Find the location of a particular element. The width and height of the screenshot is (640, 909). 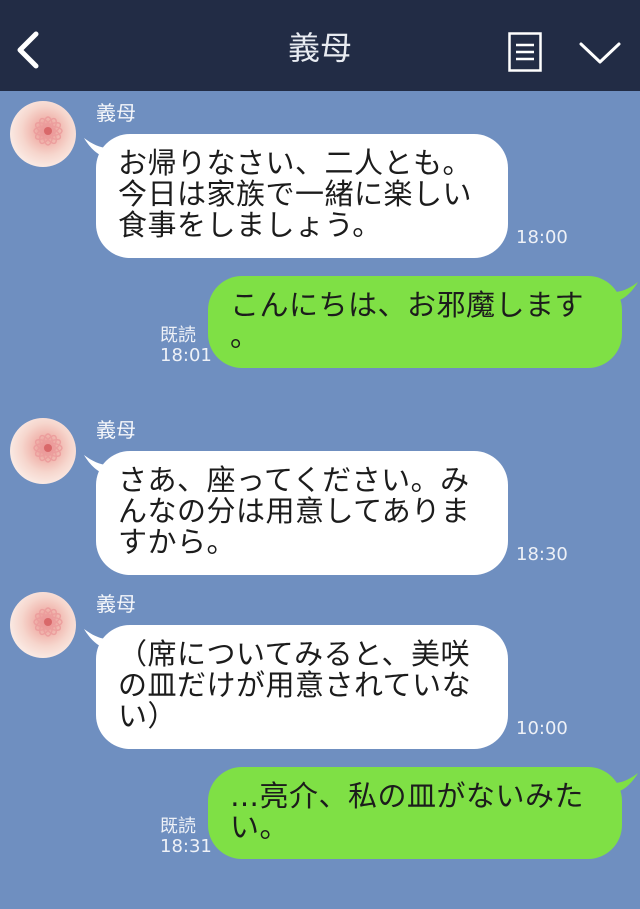

message-time: 18:00 is located at coordinates (542, 237).